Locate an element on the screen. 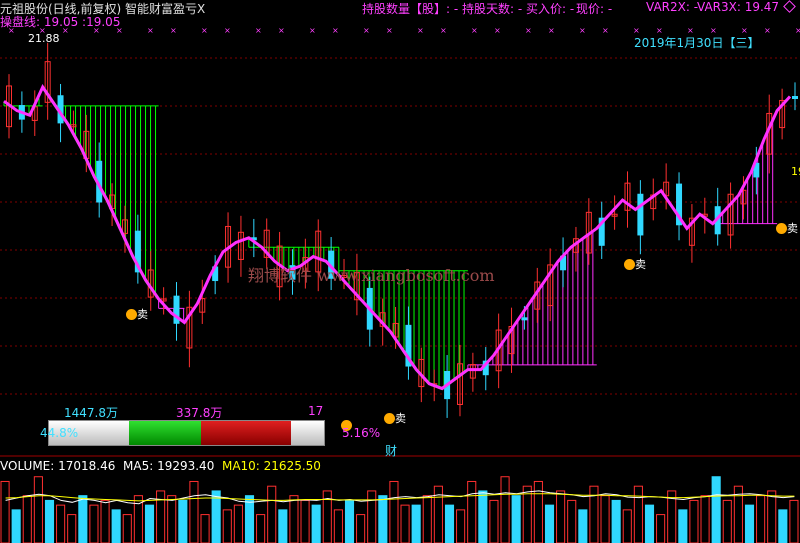 This screenshot has width=800, height=543. sell-mark-5: 卖 is located at coordinates (787, 228).